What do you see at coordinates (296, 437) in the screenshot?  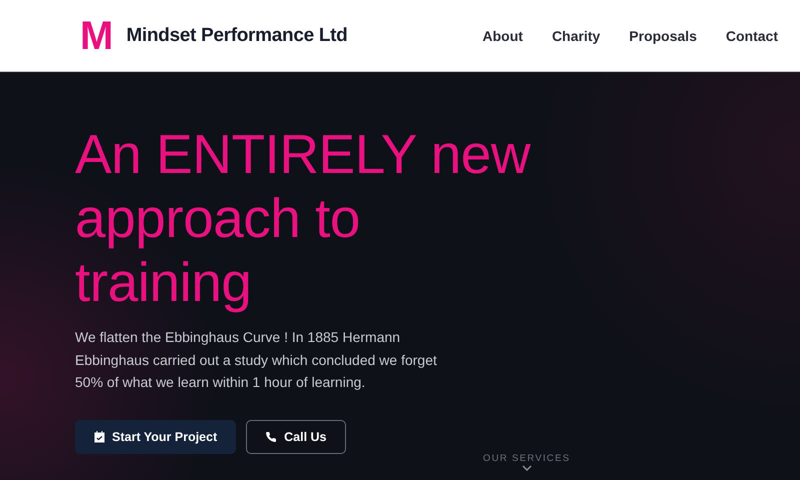 I see `call-button: Call Us` at bounding box center [296, 437].